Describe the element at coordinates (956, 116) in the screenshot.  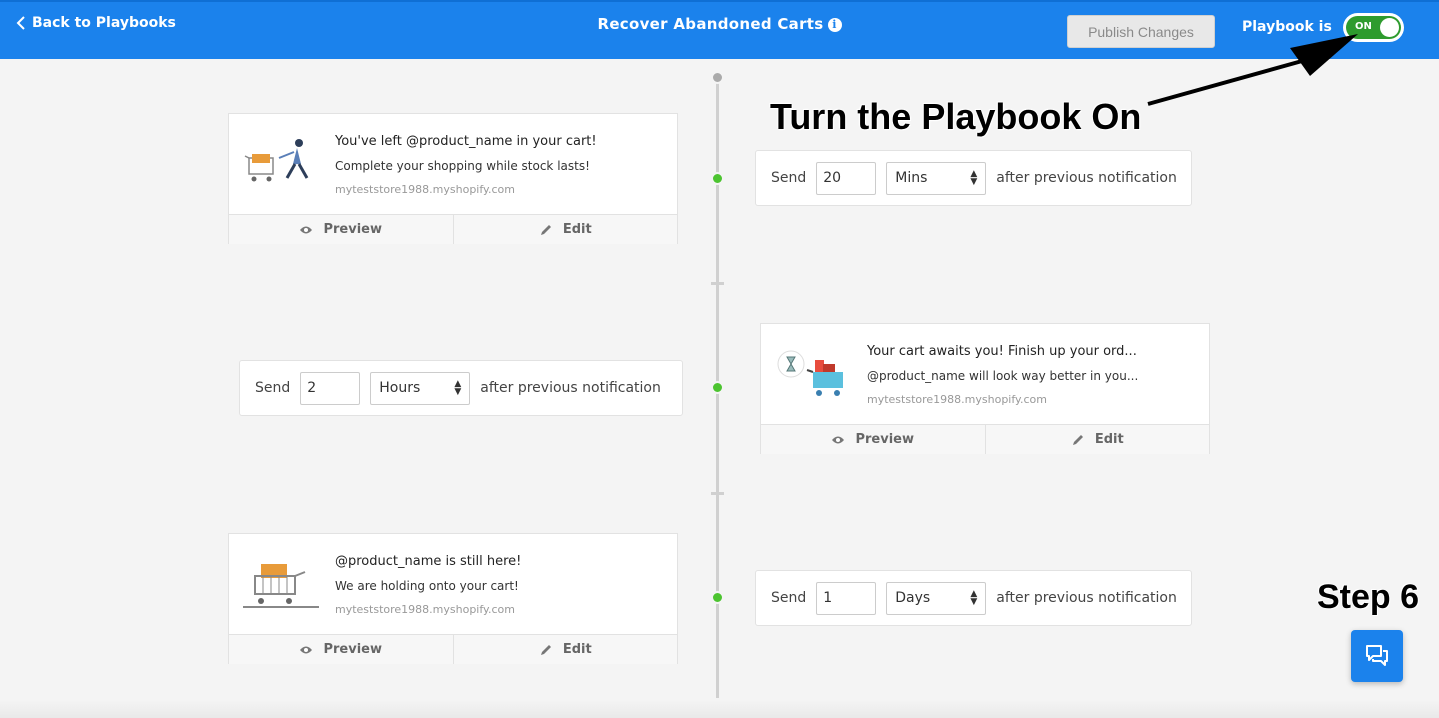
I see `annotation-turn-on: Turn the Playbook On` at that location.